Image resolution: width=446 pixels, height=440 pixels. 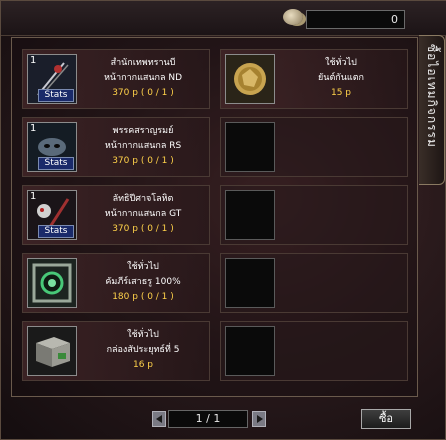 I want to click on item-name: หน้ากากแสนกล GT, so click(x=143, y=214).